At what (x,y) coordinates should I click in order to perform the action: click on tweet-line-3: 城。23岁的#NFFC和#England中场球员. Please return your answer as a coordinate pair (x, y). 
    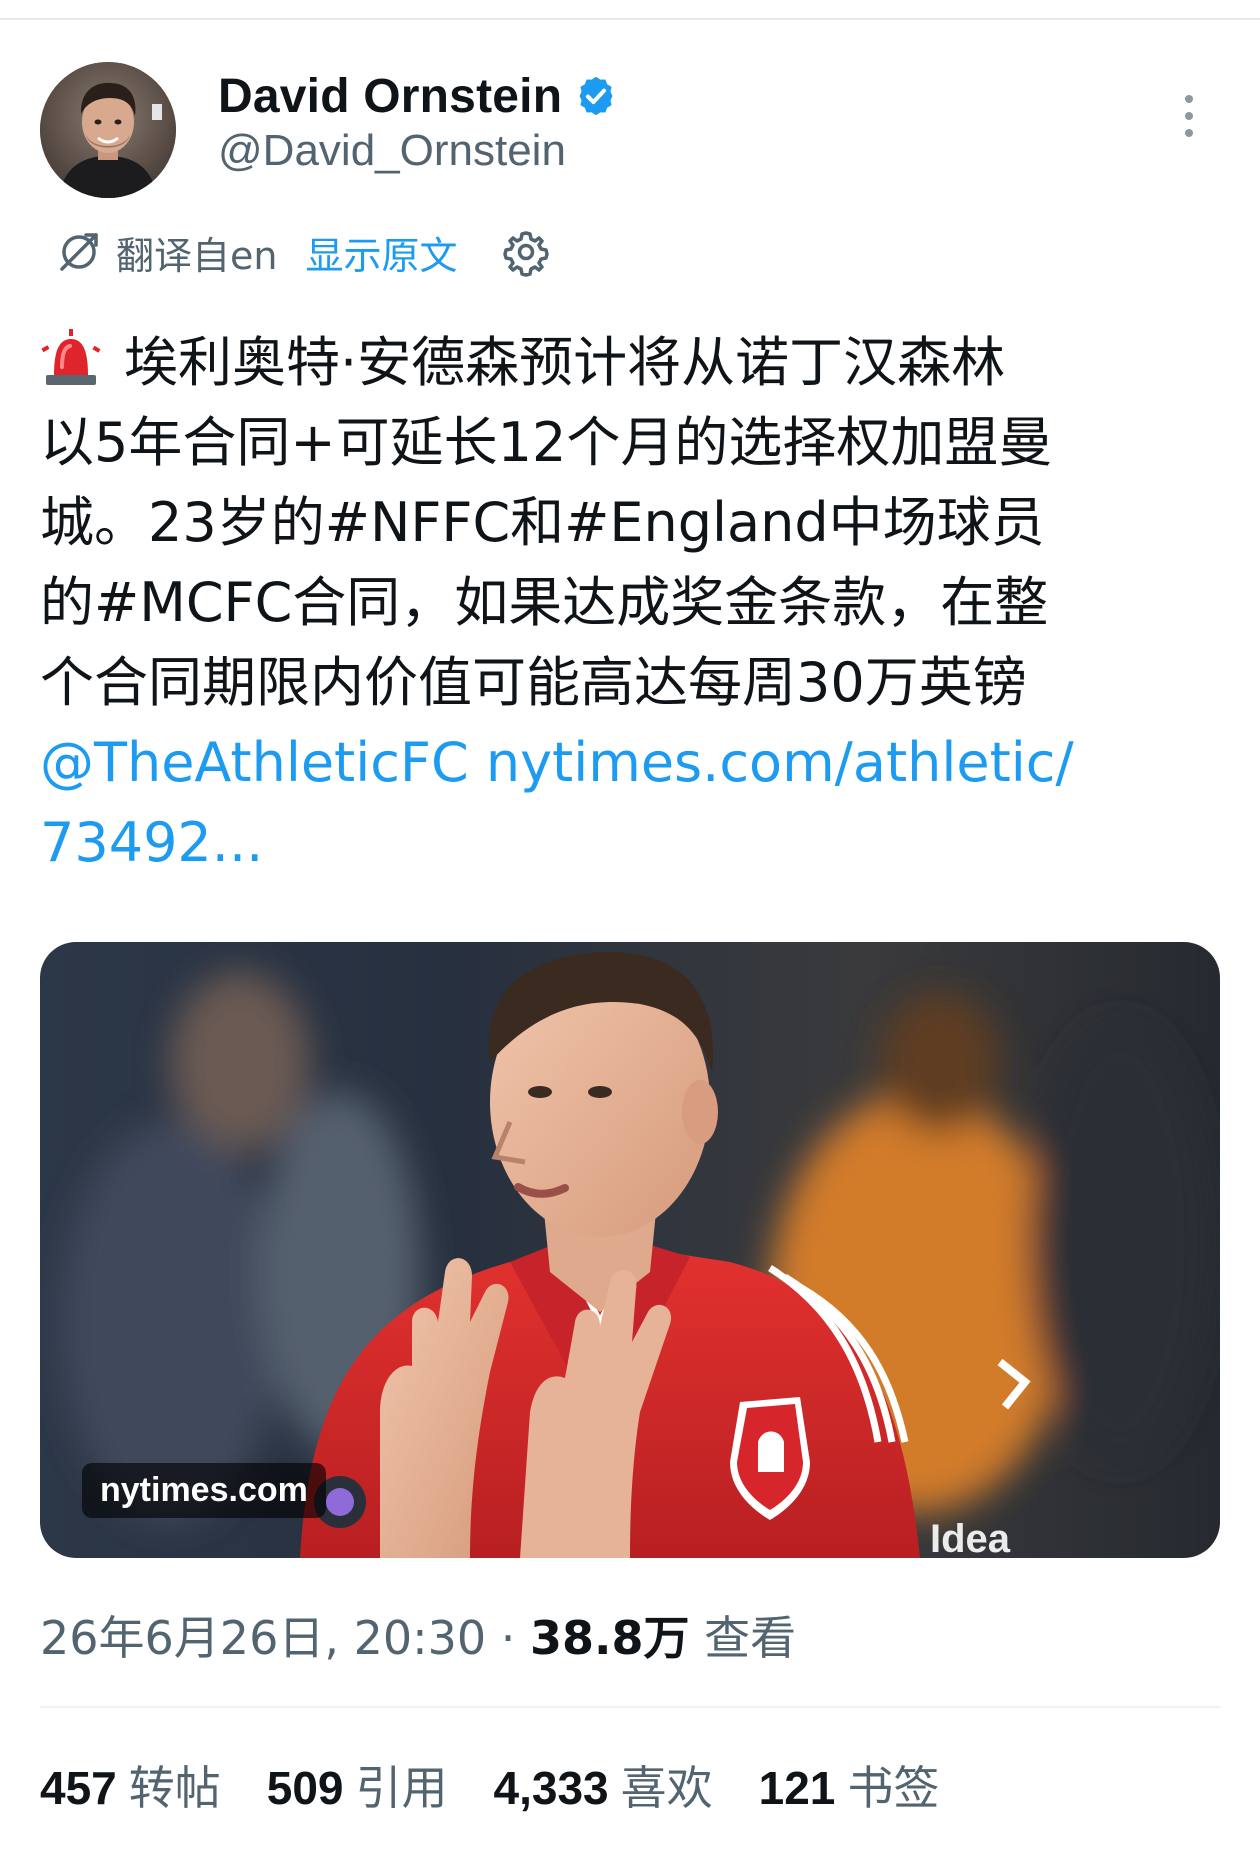
    Looking at the image, I should click on (542, 522).